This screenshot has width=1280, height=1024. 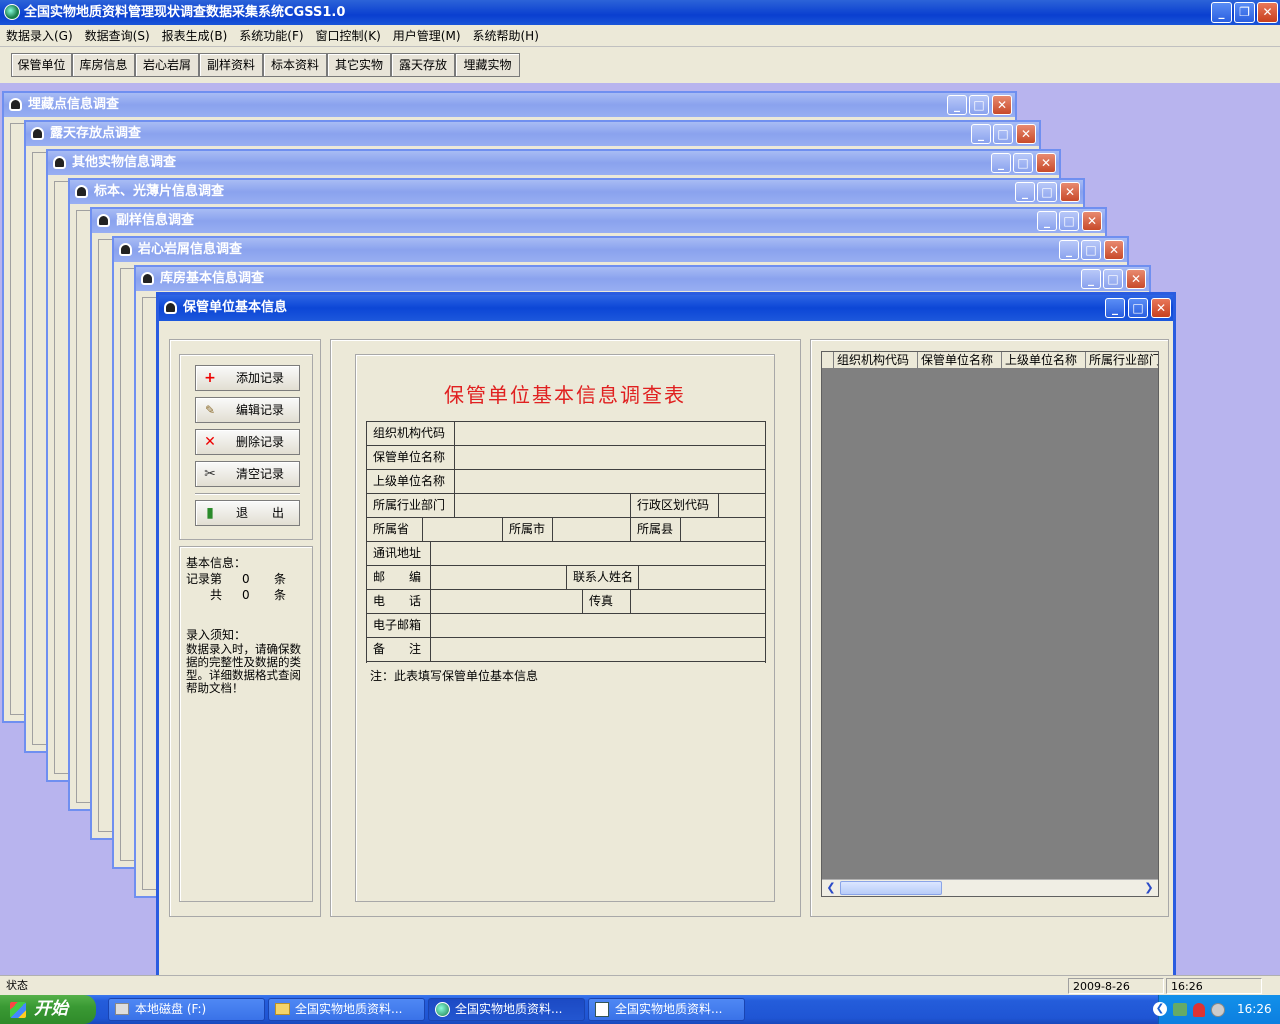 What do you see at coordinates (1214, 986) in the screenshot?
I see `status-time: 16:26` at bounding box center [1214, 986].